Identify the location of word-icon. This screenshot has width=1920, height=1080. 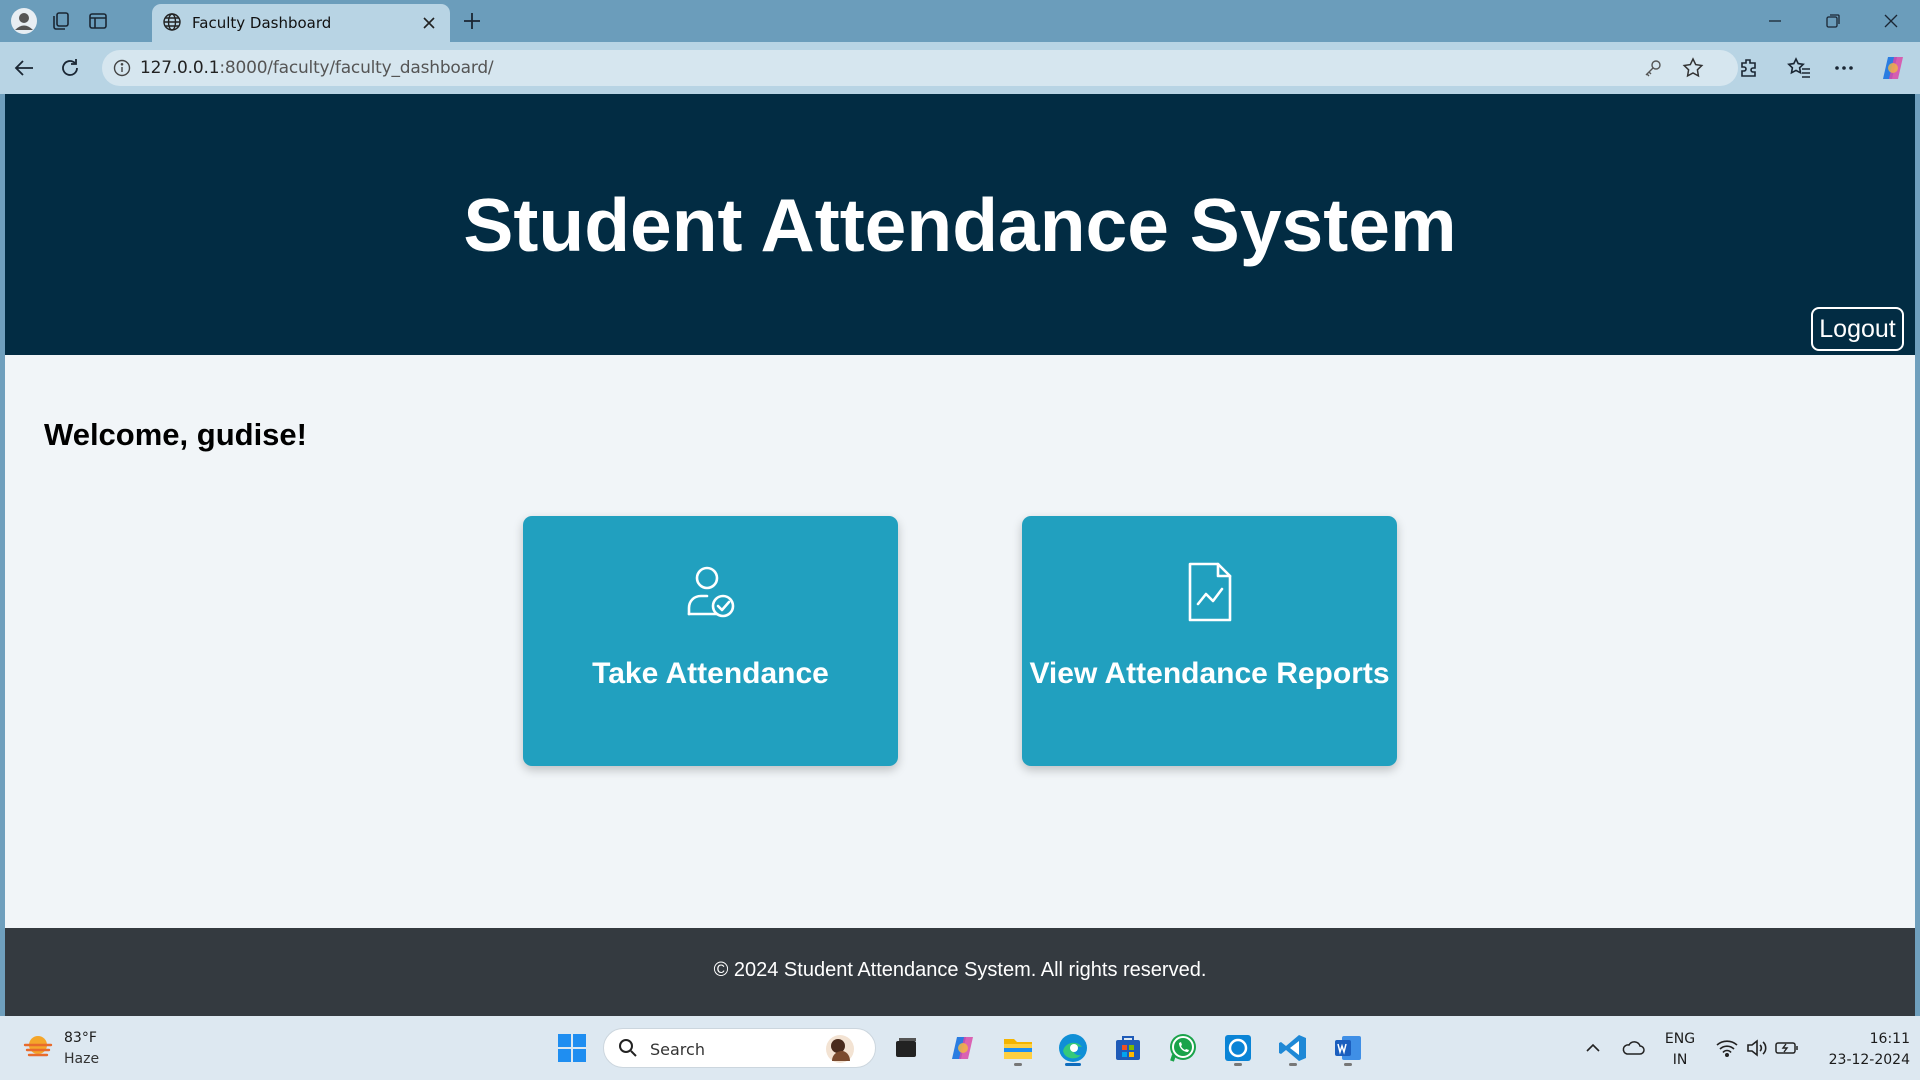
(1348, 1048).